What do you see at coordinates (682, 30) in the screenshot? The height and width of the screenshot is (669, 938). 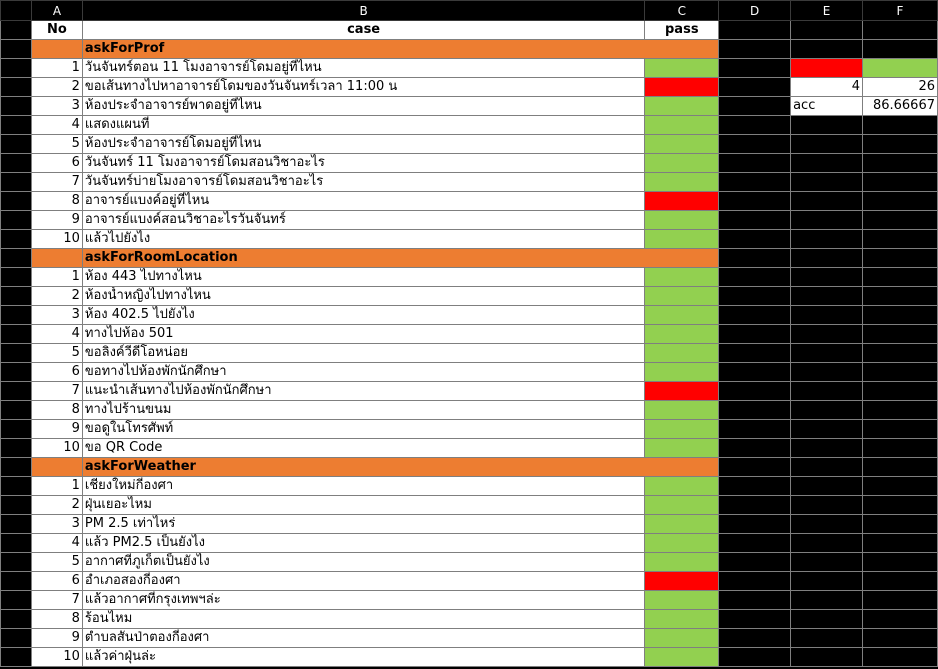 I see `header-pass: pass` at bounding box center [682, 30].